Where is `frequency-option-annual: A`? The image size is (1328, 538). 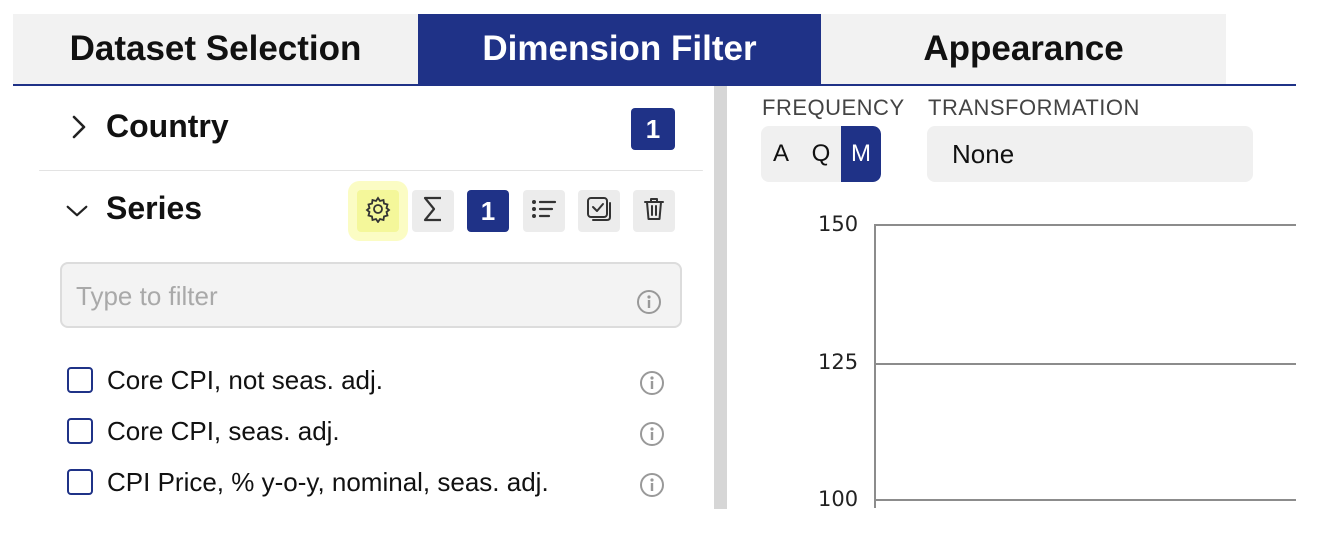
frequency-option-annual: A is located at coordinates (781, 154).